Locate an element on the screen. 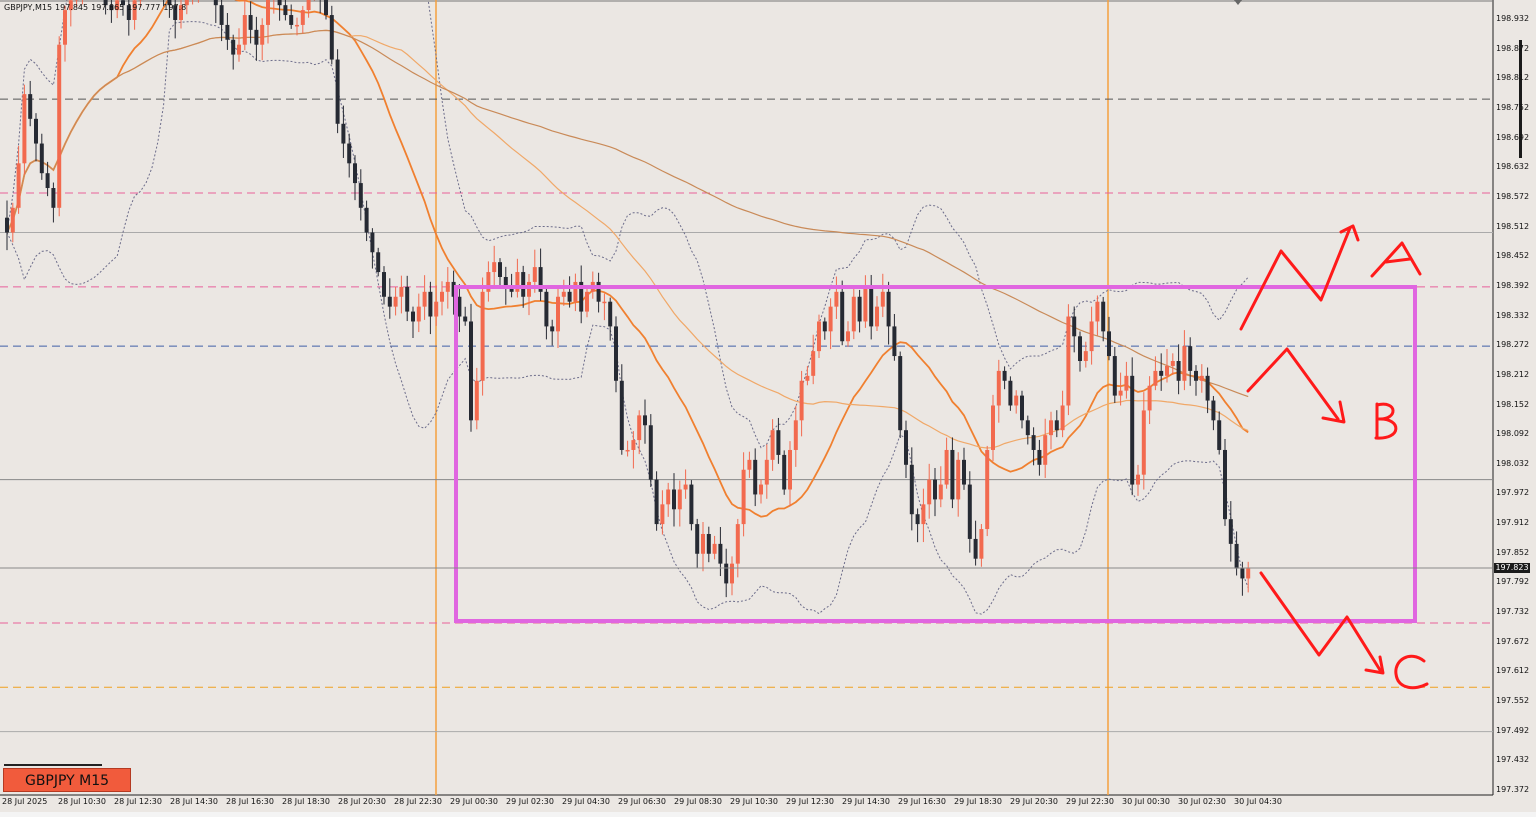 The width and height of the screenshot is (1536, 817). time-tick-label: 29 Jul 10:30 is located at coordinates (754, 801).